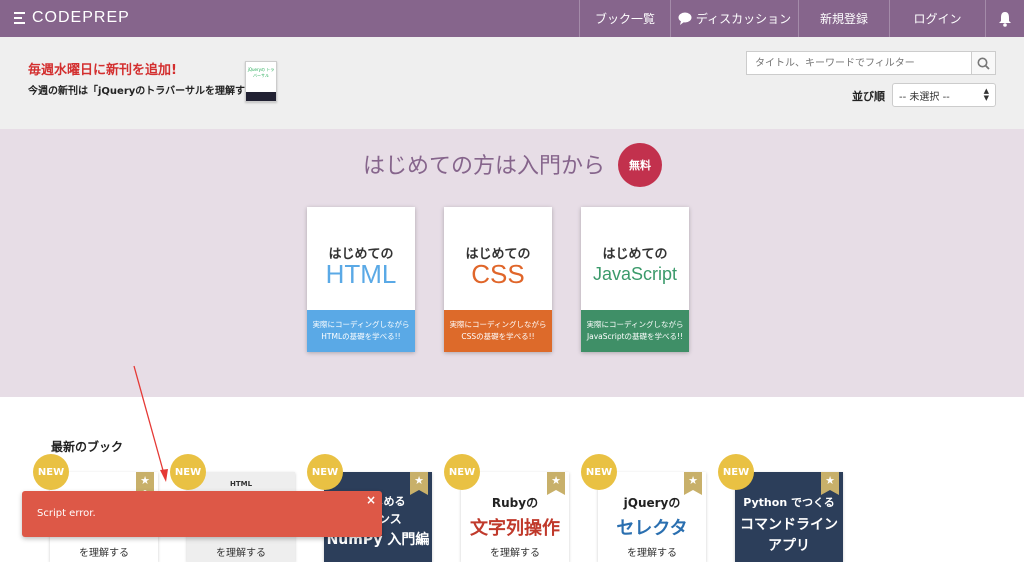  What do you see at coordinates (371, 500) in the screenshot?
I see `close-icon: ×` at bounding box center [371, 500].